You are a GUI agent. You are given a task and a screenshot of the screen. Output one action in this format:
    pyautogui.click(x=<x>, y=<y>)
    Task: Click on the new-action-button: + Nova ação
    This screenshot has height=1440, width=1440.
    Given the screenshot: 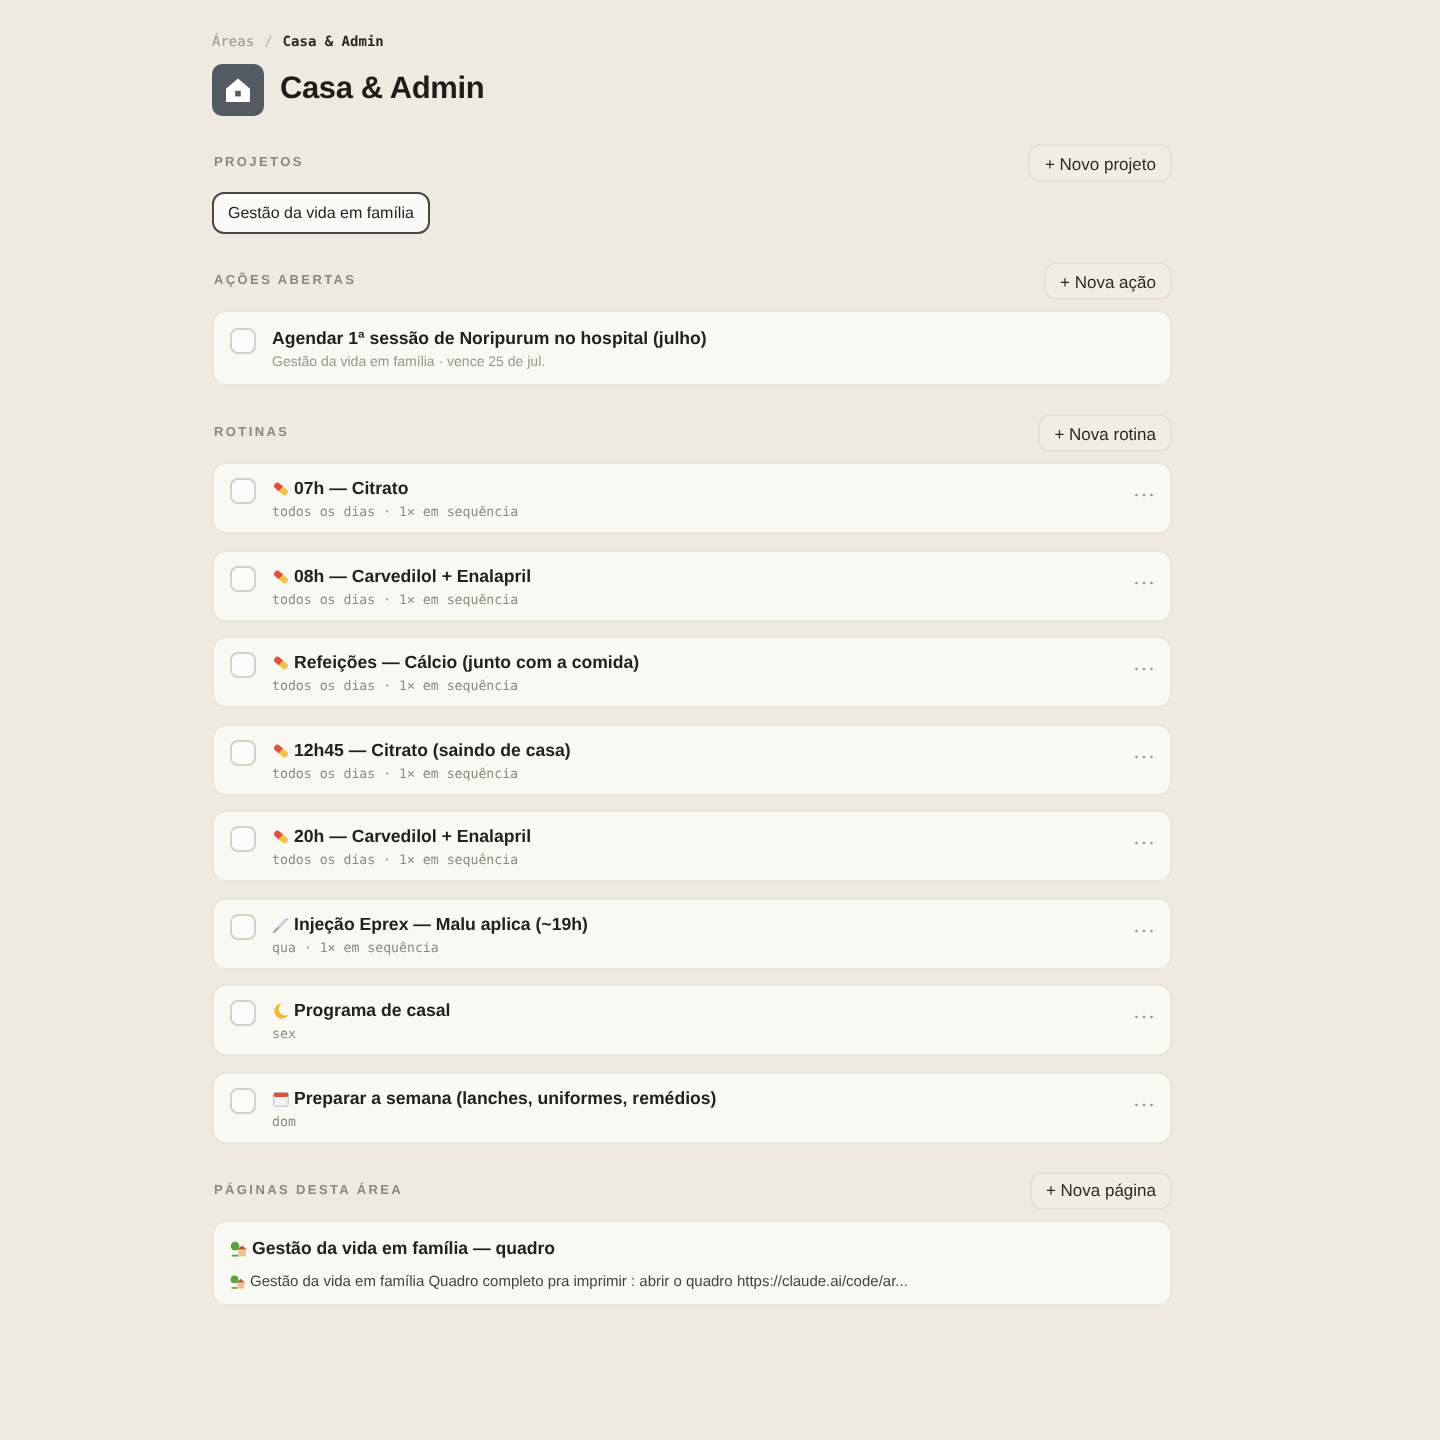 What is the action you would take?
    pyautogui.click(x=1108, y=281)
    